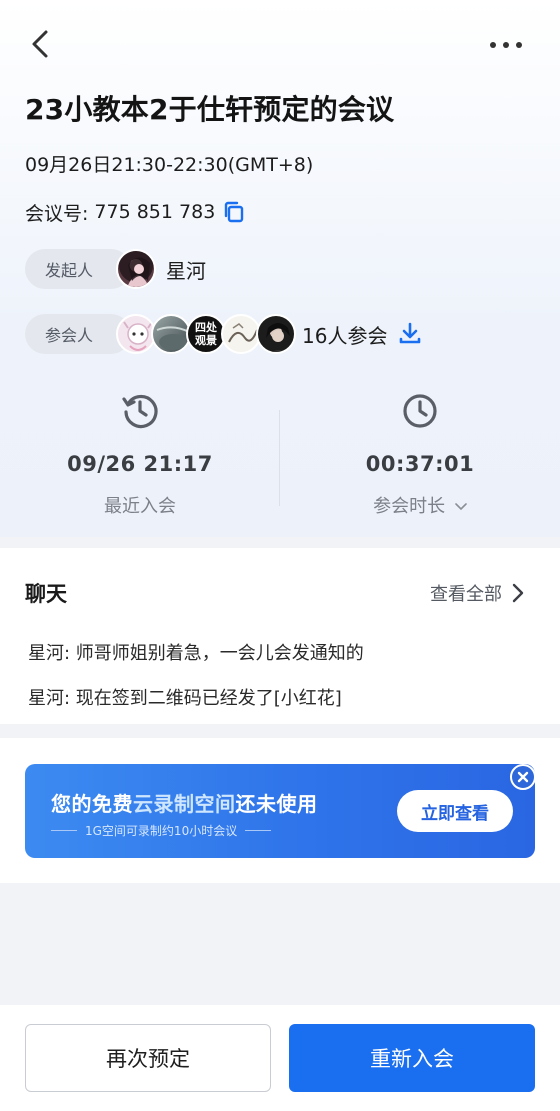 The image size is (560, 1111). I want to click on last-join-time: 09/26 21:17, so click(140, 464).